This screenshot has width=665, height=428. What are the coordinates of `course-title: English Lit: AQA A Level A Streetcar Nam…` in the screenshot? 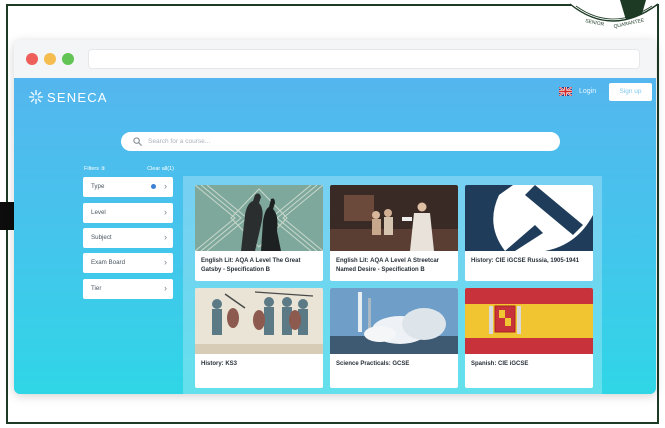 It's located at (388, 265).